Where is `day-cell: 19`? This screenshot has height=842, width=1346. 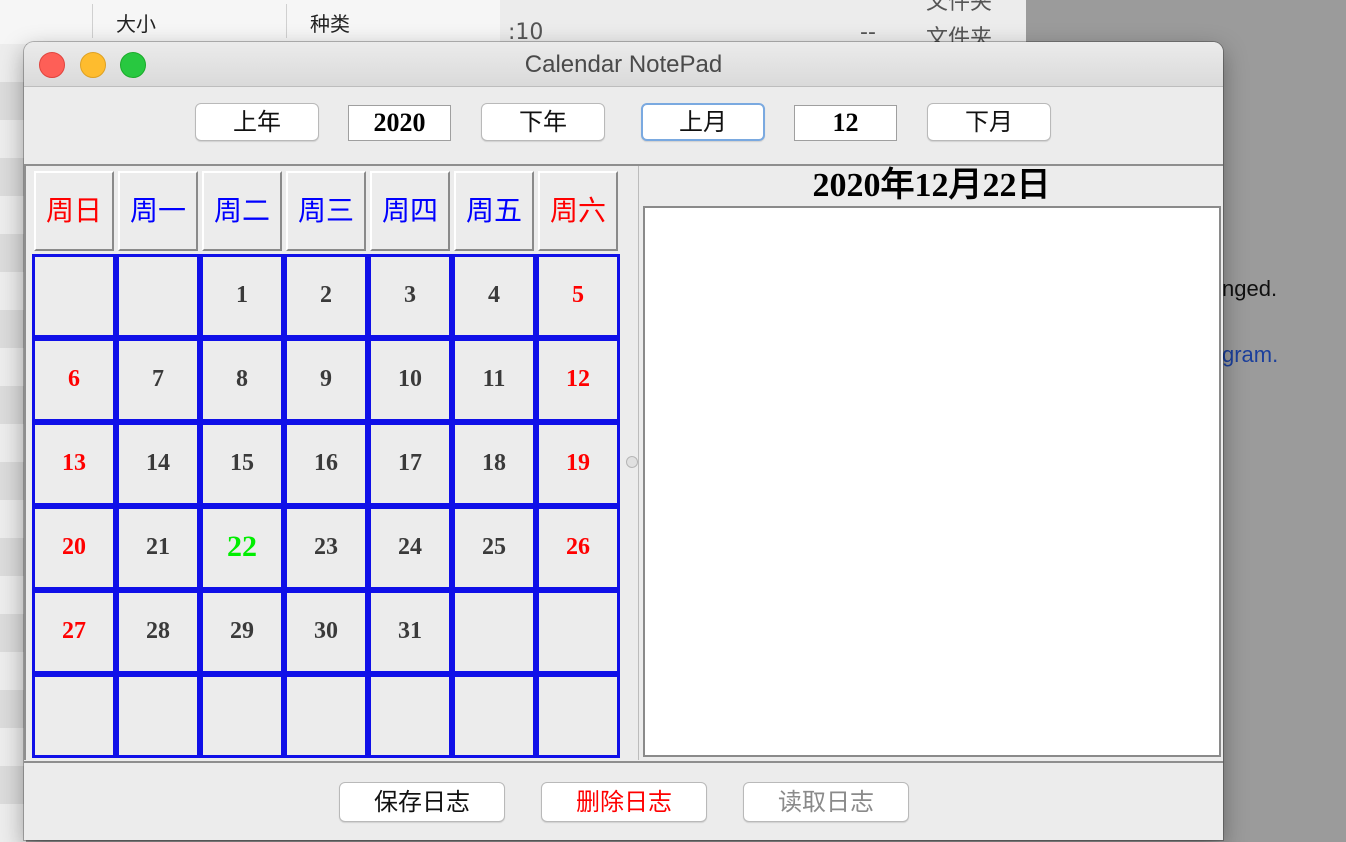 day-cell: 19 is located at coordinates (578, 464).